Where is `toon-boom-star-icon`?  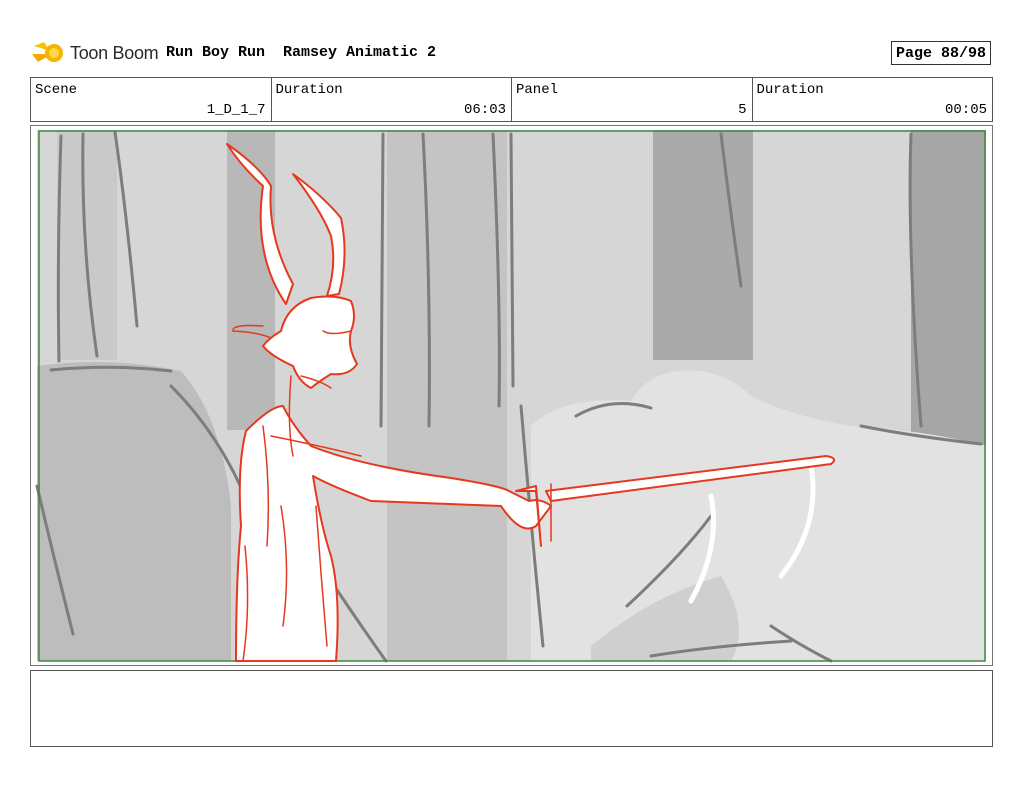
toon-boom-star-icon is located at coordinates (47, 52).